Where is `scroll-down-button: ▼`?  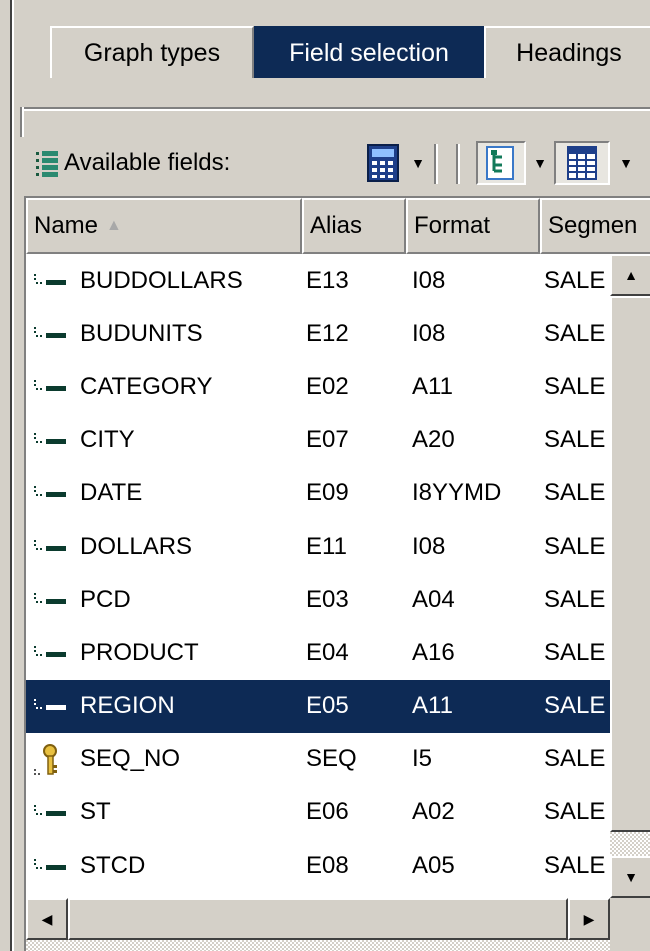 scroll-down-button: ▼ is located at coordinates (630, 877).